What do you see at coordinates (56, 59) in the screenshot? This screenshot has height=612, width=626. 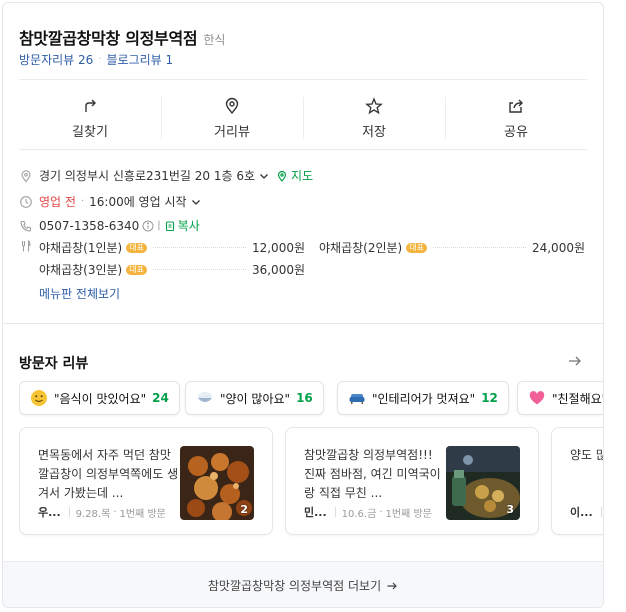 I see `visitor-review-link: 방문자리뷰 26` at bounding box center [56, 59].